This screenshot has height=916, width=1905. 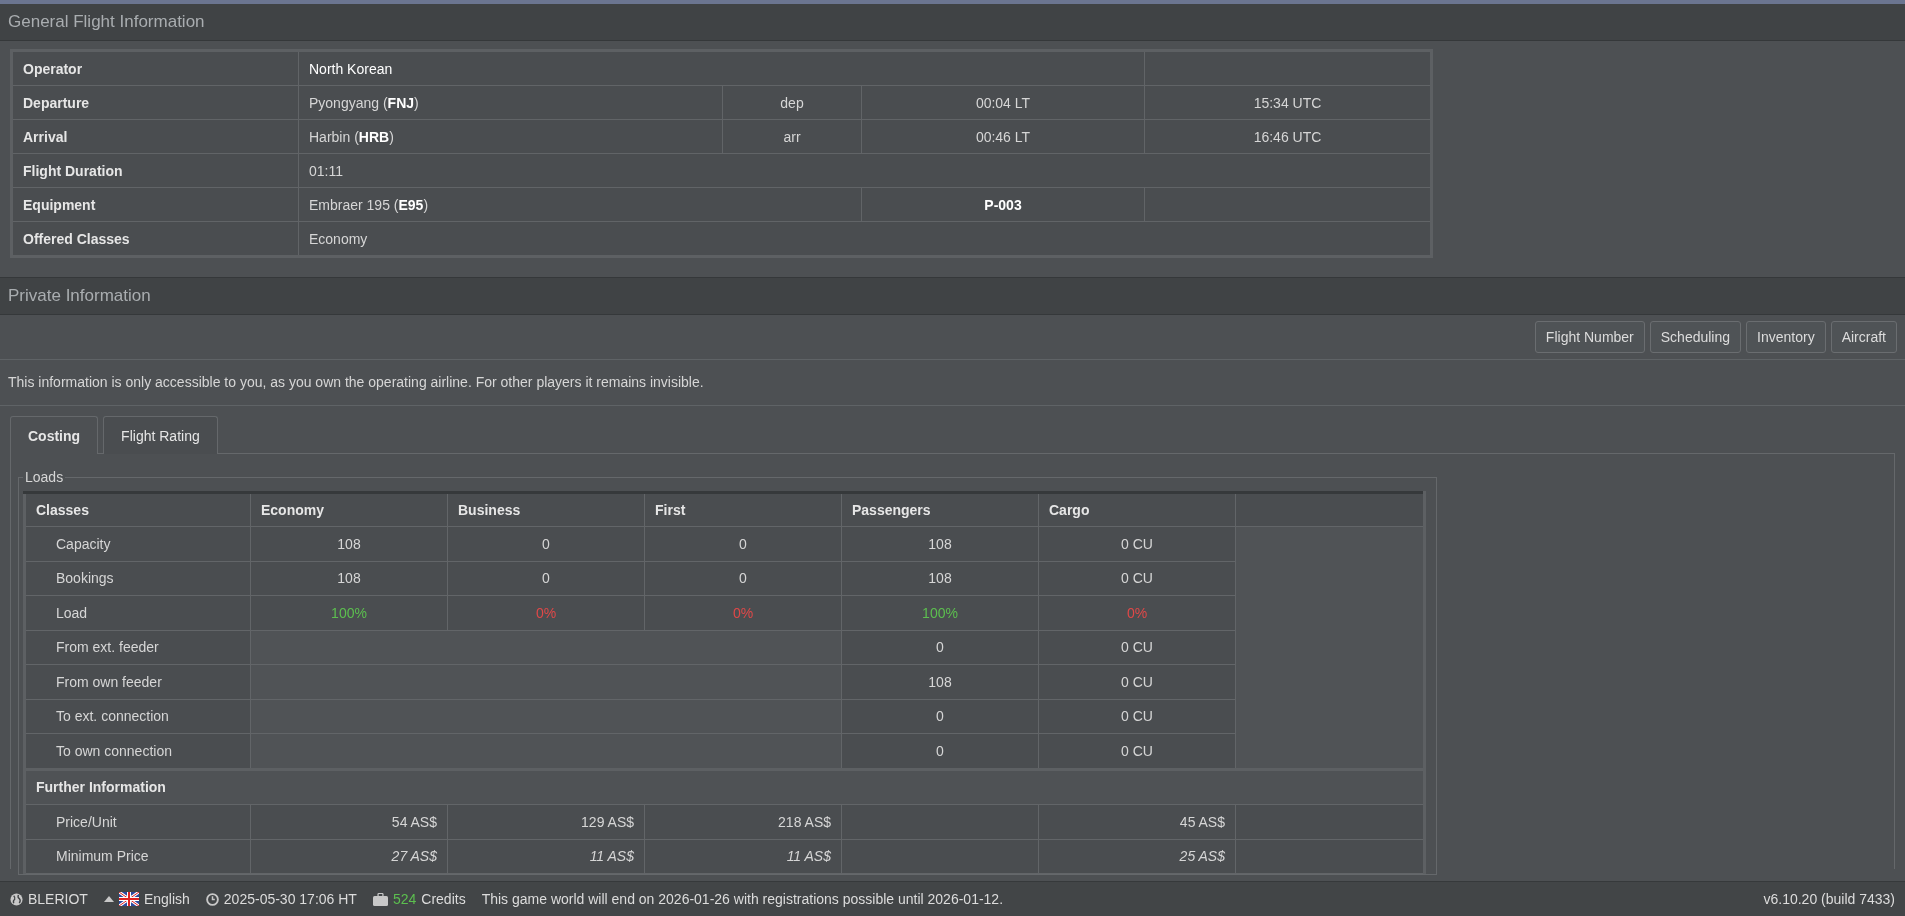 What do you see at coordinates (380, 899) in the screenshot?
I see `briefcase-icon` at bounding box center [380, 899].